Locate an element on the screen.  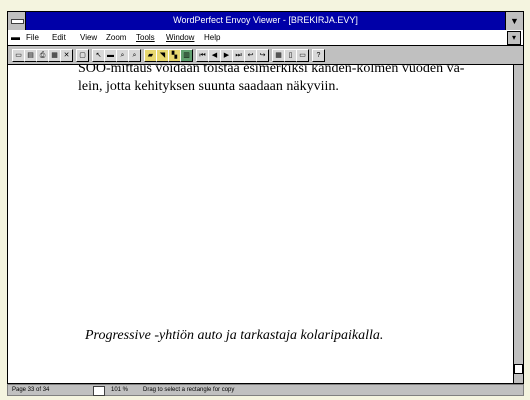
toolbar: ▭ ▤ ⎙ ▦ ✕ ▢ ↖ ▬ ⌕ ⌕ ▰ ◥ ▚ ▥ ⏮ ◀ ▶ ⏭ ↩ ↪ ▦ ▯ ▭? is located at coordinates (265, 55).